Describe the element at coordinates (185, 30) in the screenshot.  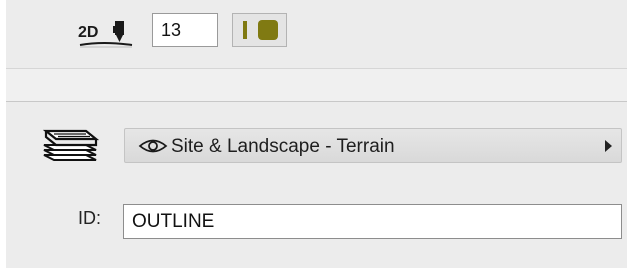
I see `pen-number-field: 13` at that location.